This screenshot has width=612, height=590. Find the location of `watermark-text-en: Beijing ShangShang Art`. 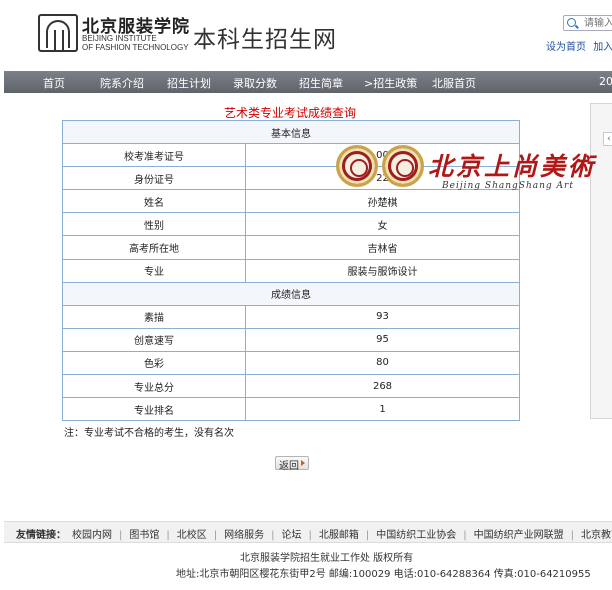

watermark-text-en: Beijing ShangShang Art is located at coordinates (508, 186).